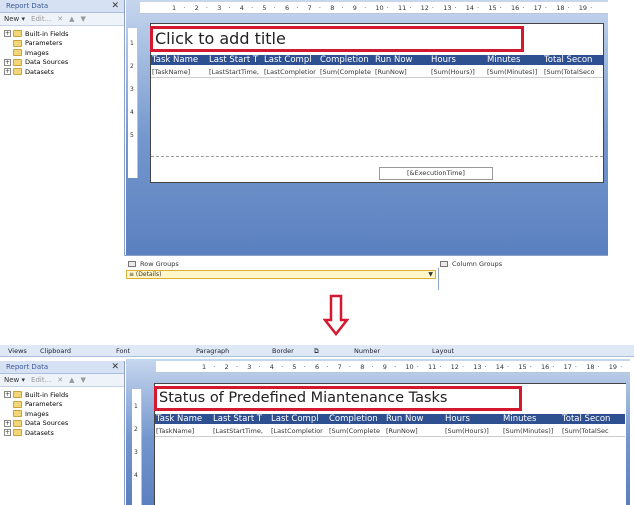 The height and width of the screenshot is (505, 634). Describe the element at coordinates (145, 274) in the screenshot. I see `details-label: ≡ (Details)` at that location.